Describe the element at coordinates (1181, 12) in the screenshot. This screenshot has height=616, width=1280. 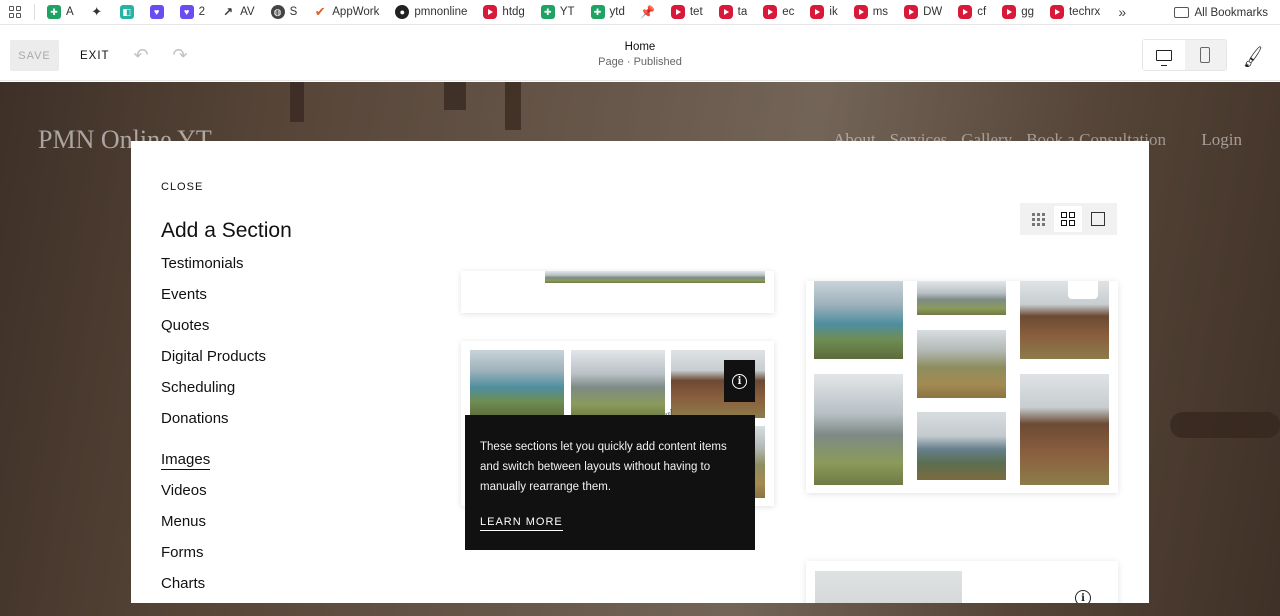
I see `folder-icon` at that location.